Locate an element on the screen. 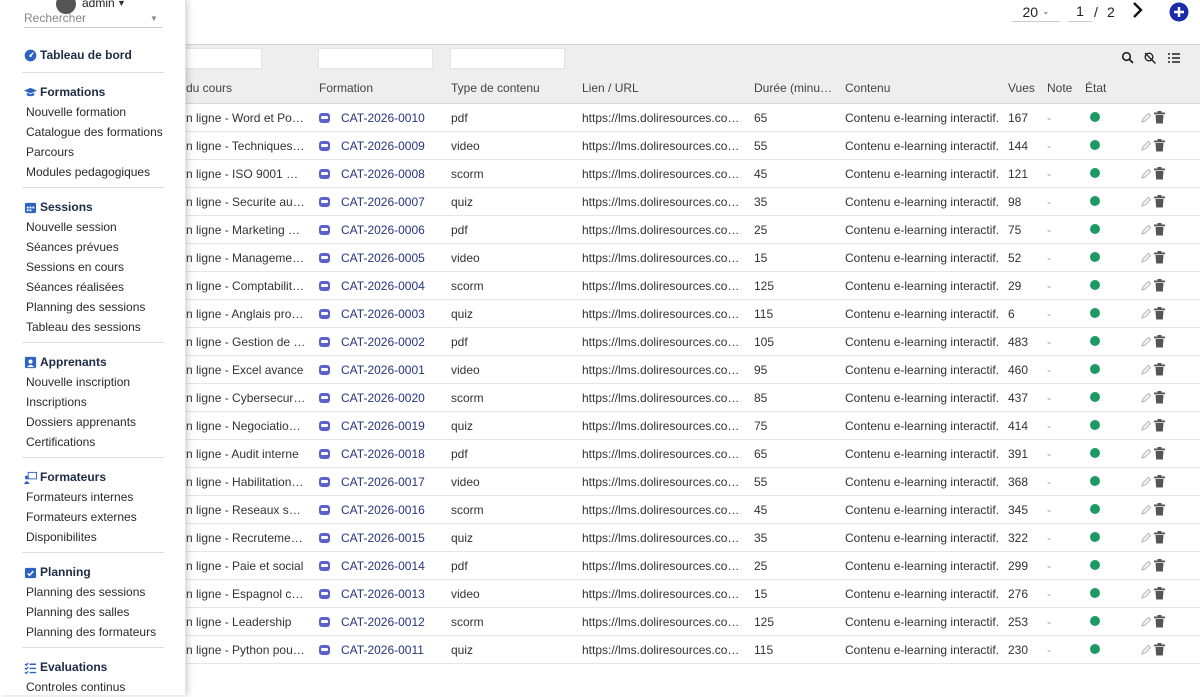  cell-formation: CAT-2026-0002 is located at coordinates (386, 342).